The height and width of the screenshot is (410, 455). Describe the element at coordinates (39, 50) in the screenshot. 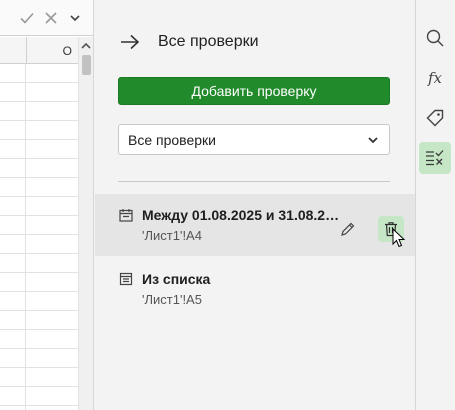

I see `column-header: O` at that location.